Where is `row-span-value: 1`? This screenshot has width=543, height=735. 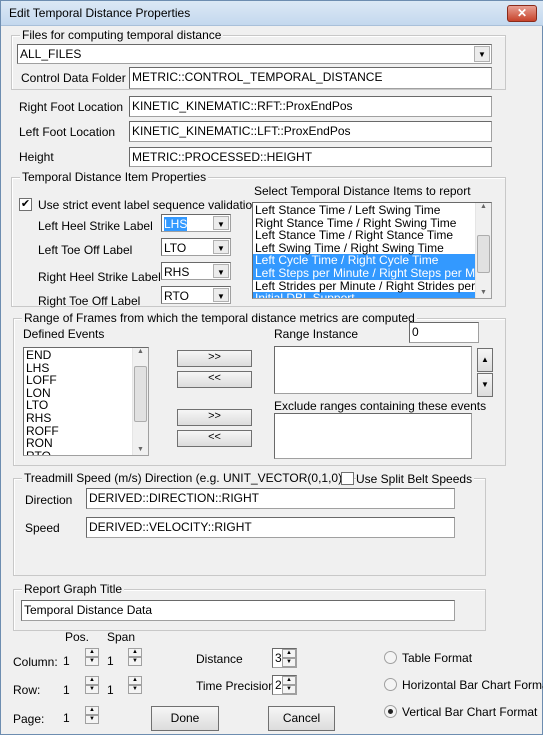
row-span-value: 1 is located at coordinates (110, 690).